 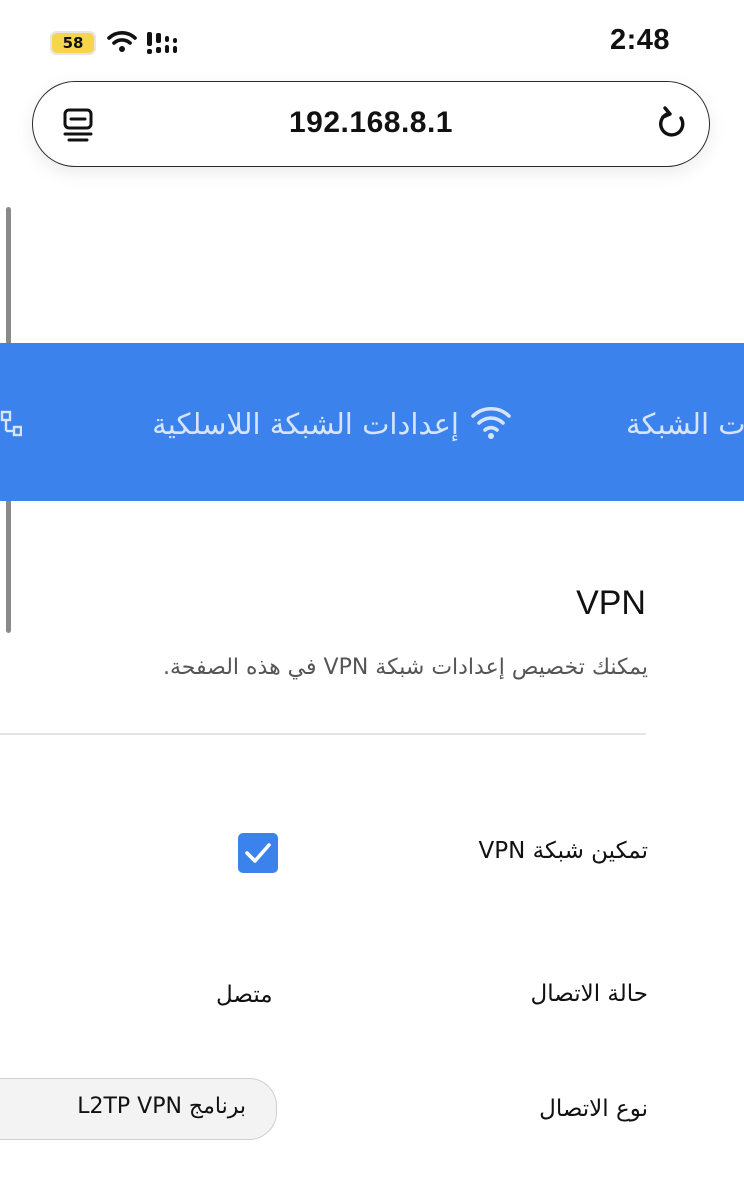 What do you see at coordinates (323, 734) in the screenshot?
I see `divider` at bounding box center [323, 734].